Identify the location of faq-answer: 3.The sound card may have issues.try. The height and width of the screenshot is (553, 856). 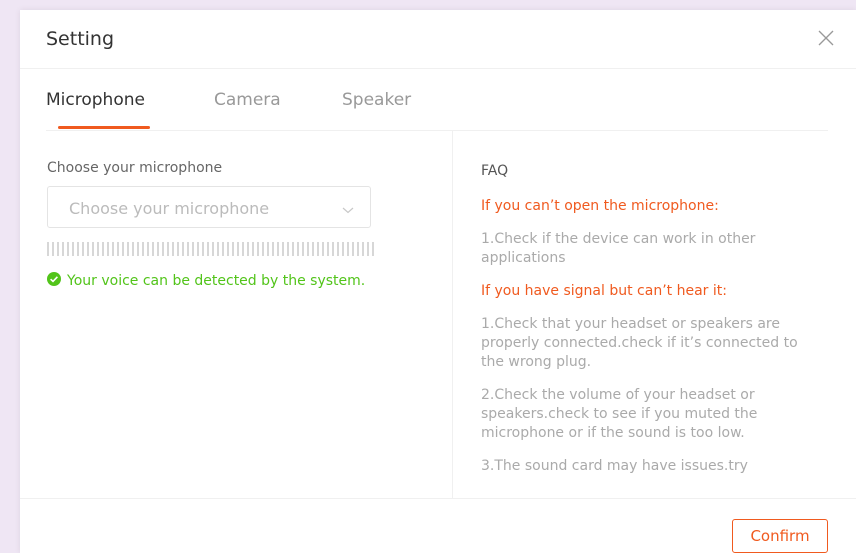
(614, 466).